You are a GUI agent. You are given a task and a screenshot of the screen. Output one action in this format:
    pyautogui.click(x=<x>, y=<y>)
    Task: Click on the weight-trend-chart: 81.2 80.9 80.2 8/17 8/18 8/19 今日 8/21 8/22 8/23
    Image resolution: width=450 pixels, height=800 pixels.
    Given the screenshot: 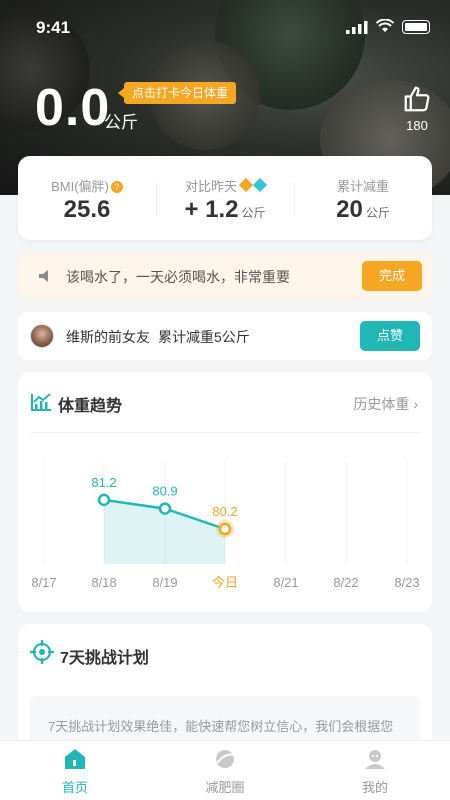 What is the action you would take?
    pyautogui.click(x=225, y=526)
    